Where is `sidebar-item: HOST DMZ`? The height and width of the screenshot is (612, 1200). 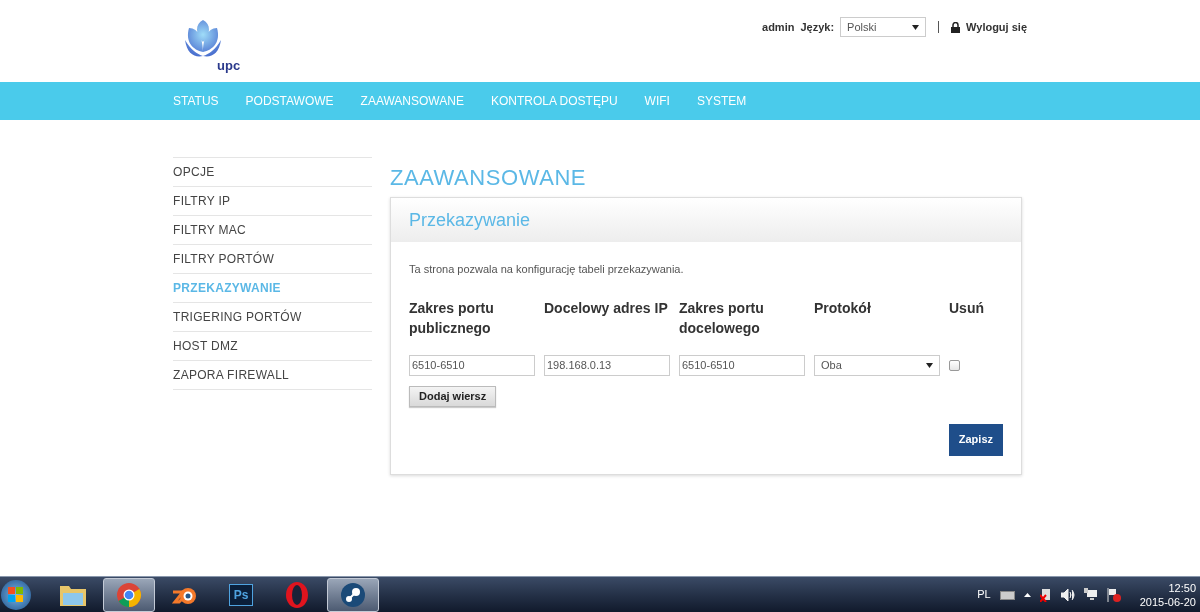 sidebar-item: HOST DMZ is located at coordinates (272, 346).